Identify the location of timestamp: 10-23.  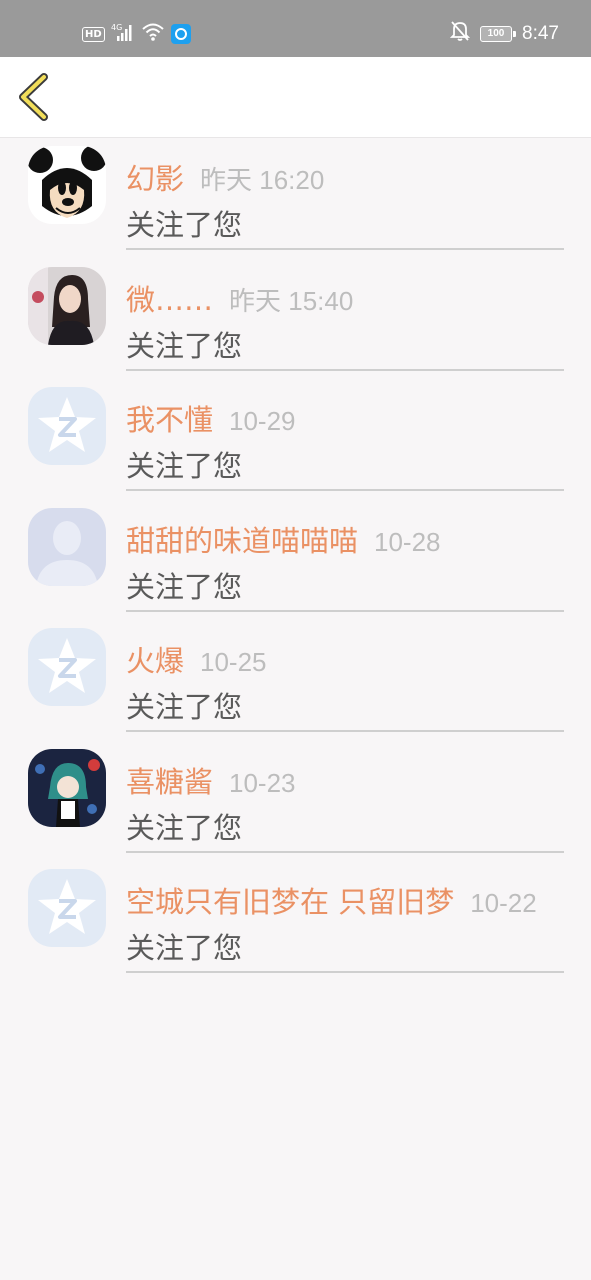
(262, 782).